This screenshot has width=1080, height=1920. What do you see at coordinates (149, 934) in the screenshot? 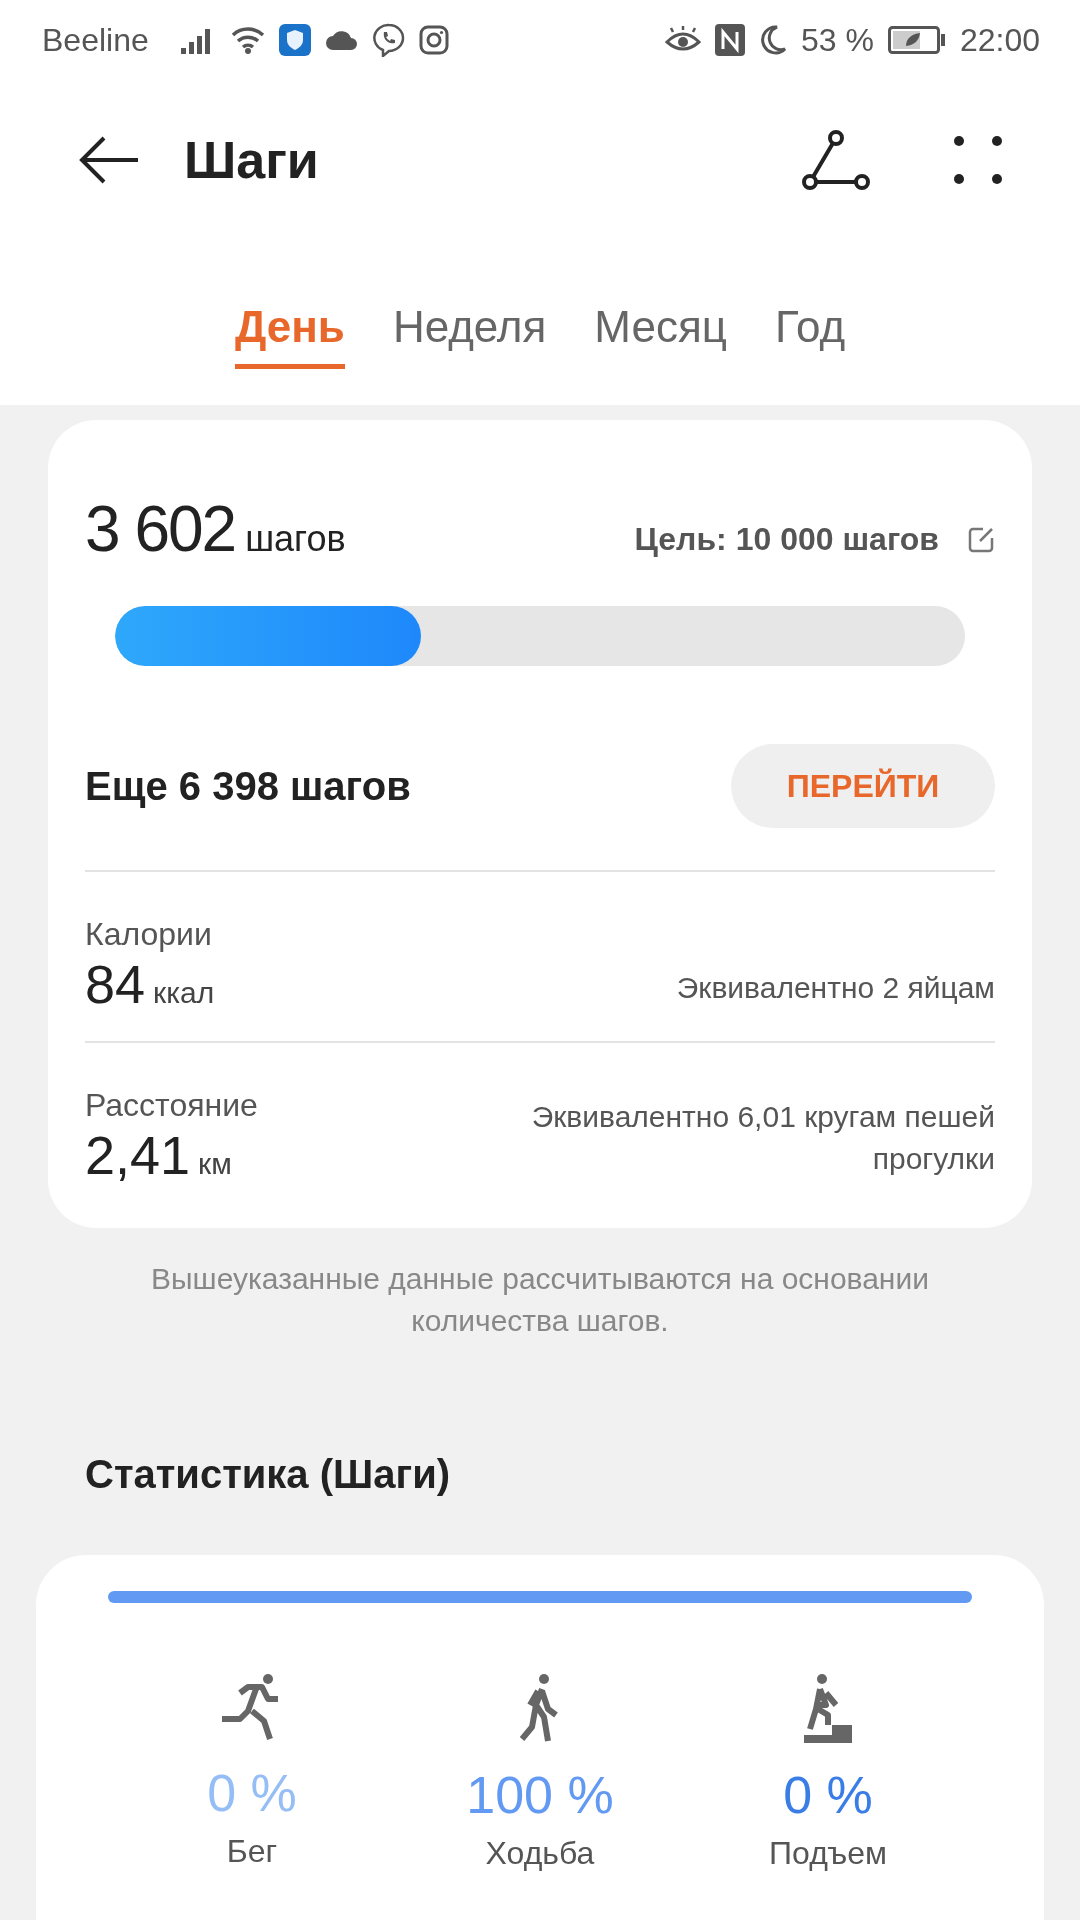
I see `metric-label: Калории` at bounding box center [149, 934].